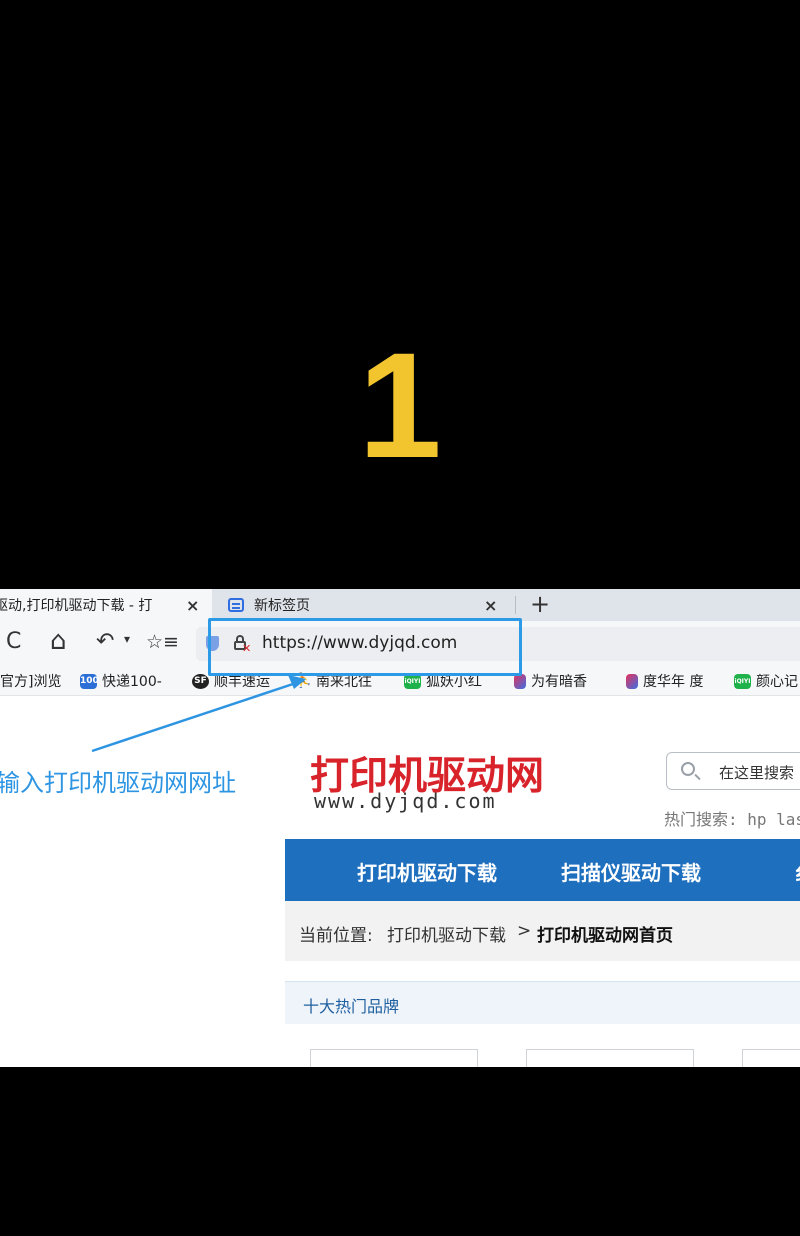 This screenshot has width=800, height=1236. Describe the element at coordinates (542, 1002) in the screenshot. I see `brands-section-header: 十大热门品牌` at that location.